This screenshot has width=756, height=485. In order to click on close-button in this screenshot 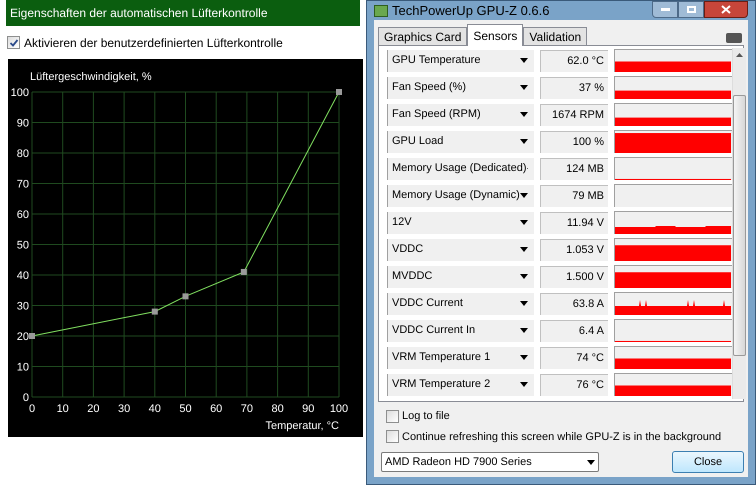, I will do `click(726, 9)`.